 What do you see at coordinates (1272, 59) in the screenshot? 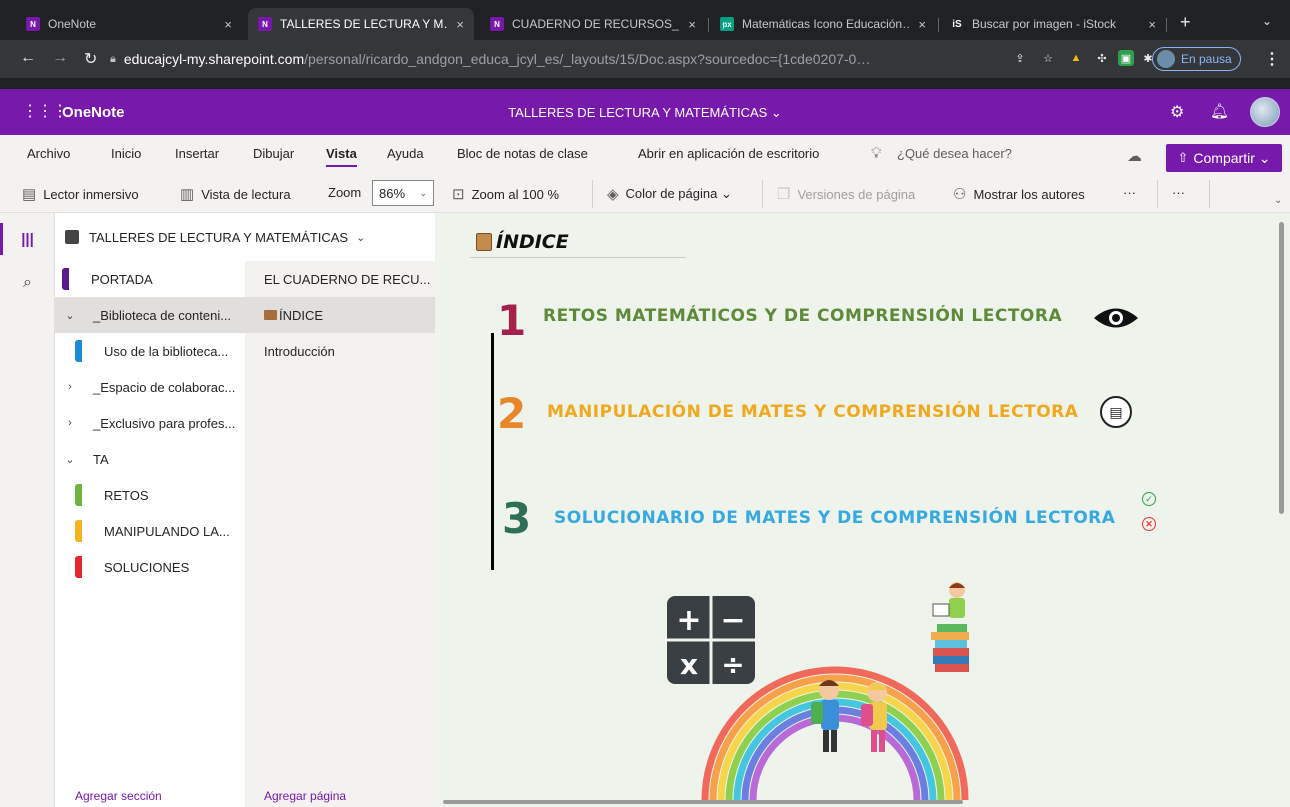
I see `browser-menu-icon: ⋮` at bounding box center [1272, 59].